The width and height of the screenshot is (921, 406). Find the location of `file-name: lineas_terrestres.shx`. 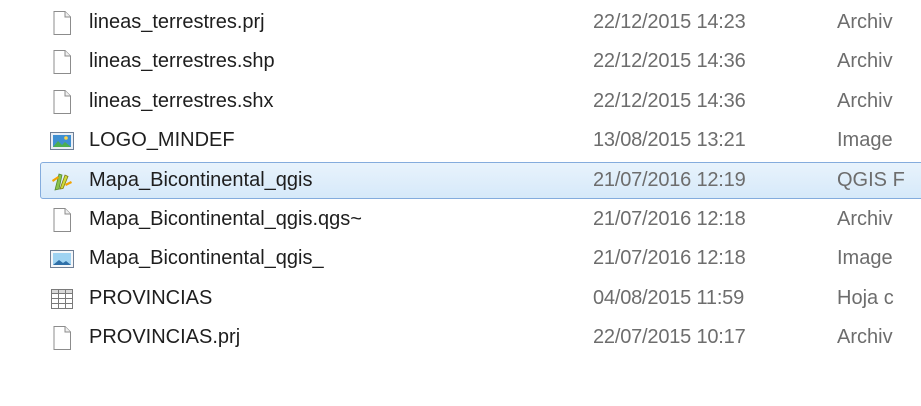

file-name: lineas_terrestres.shx is located at coordinates (181, 100).